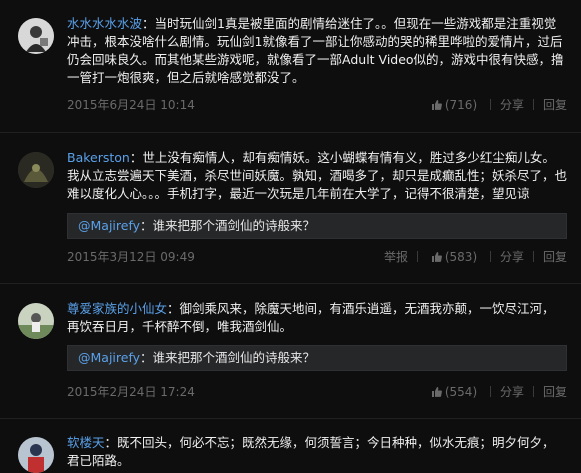  What do you see at coordinates (396, 257) in the screenshot?
I see `report-button: 举报` at bounding box center [396, 257].